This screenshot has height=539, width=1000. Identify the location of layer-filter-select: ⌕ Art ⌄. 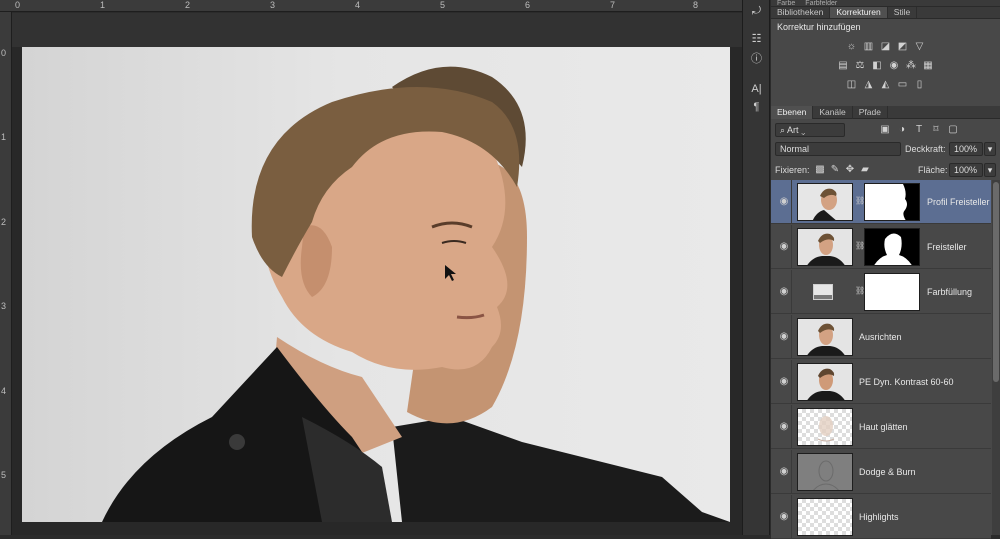
(810, 130).